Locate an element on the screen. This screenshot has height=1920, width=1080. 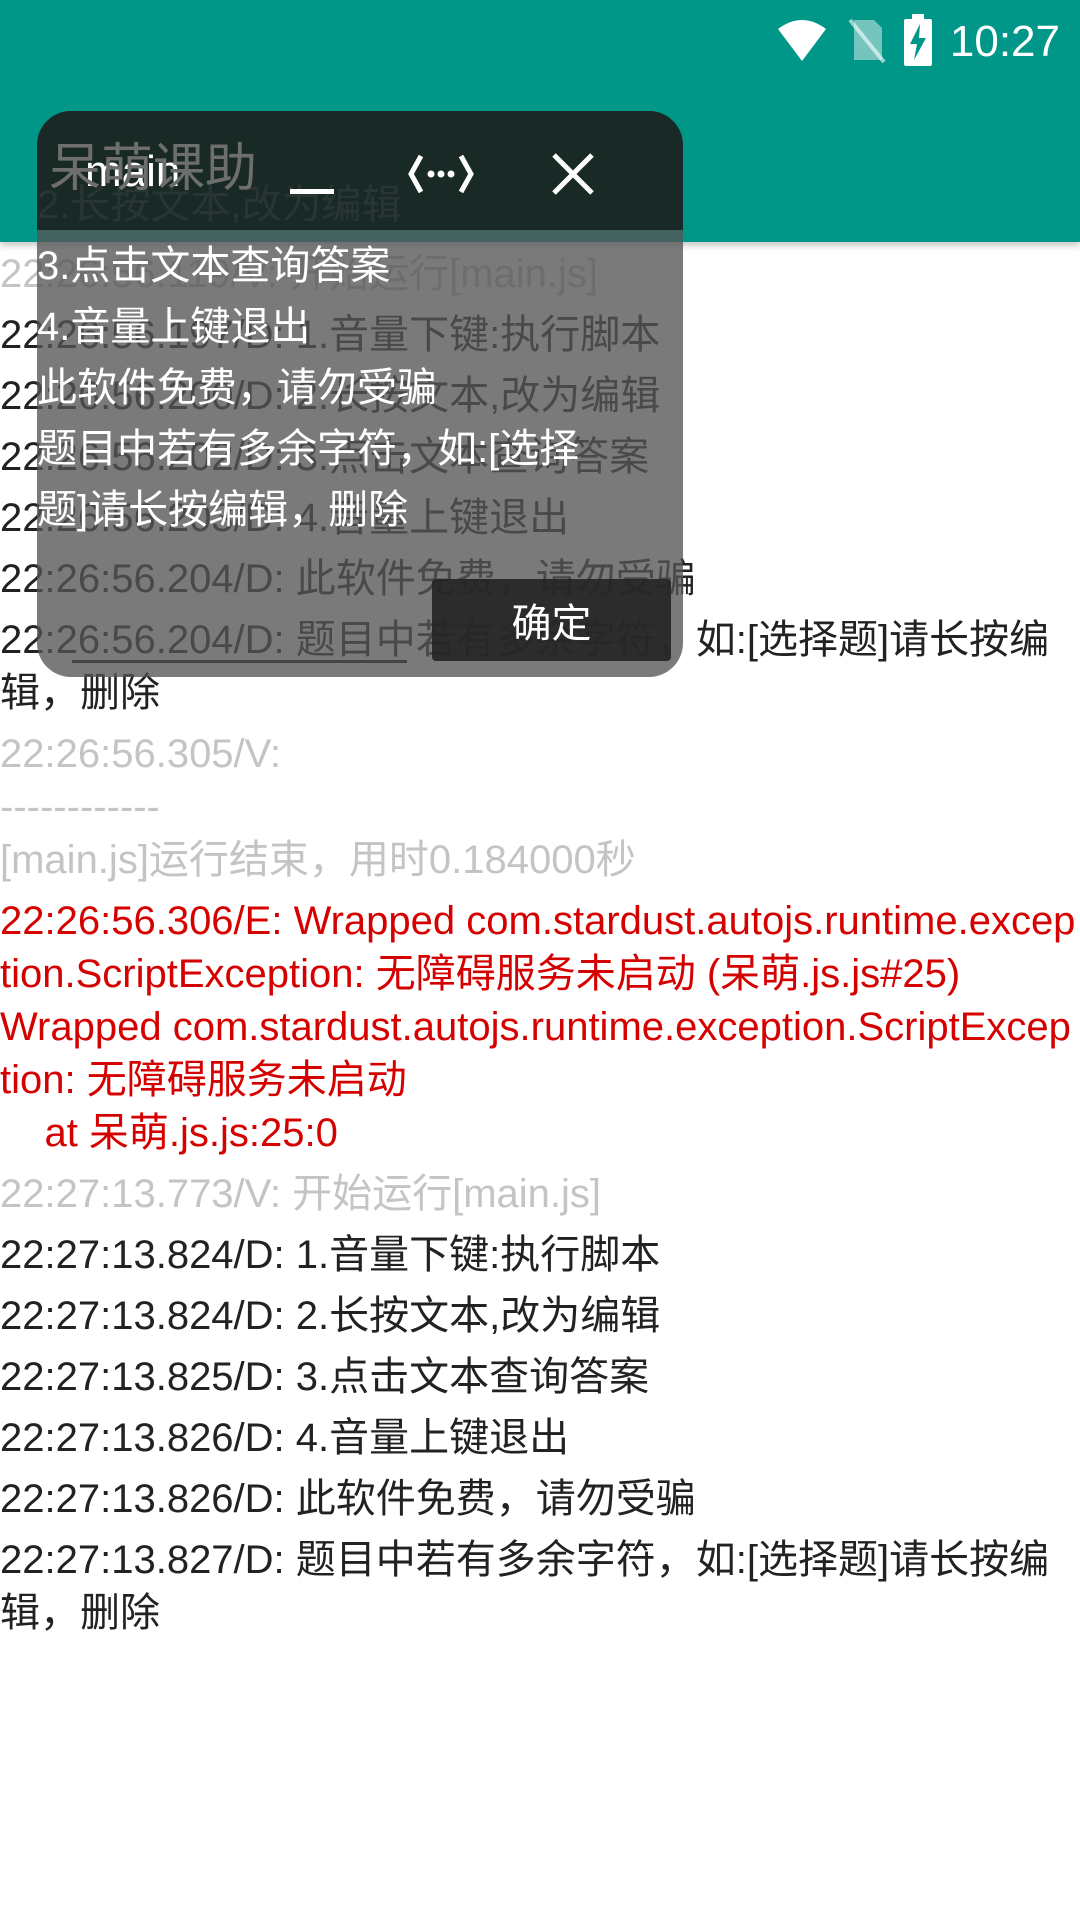
floating-window-header: main is located at coordinates (360, 170).